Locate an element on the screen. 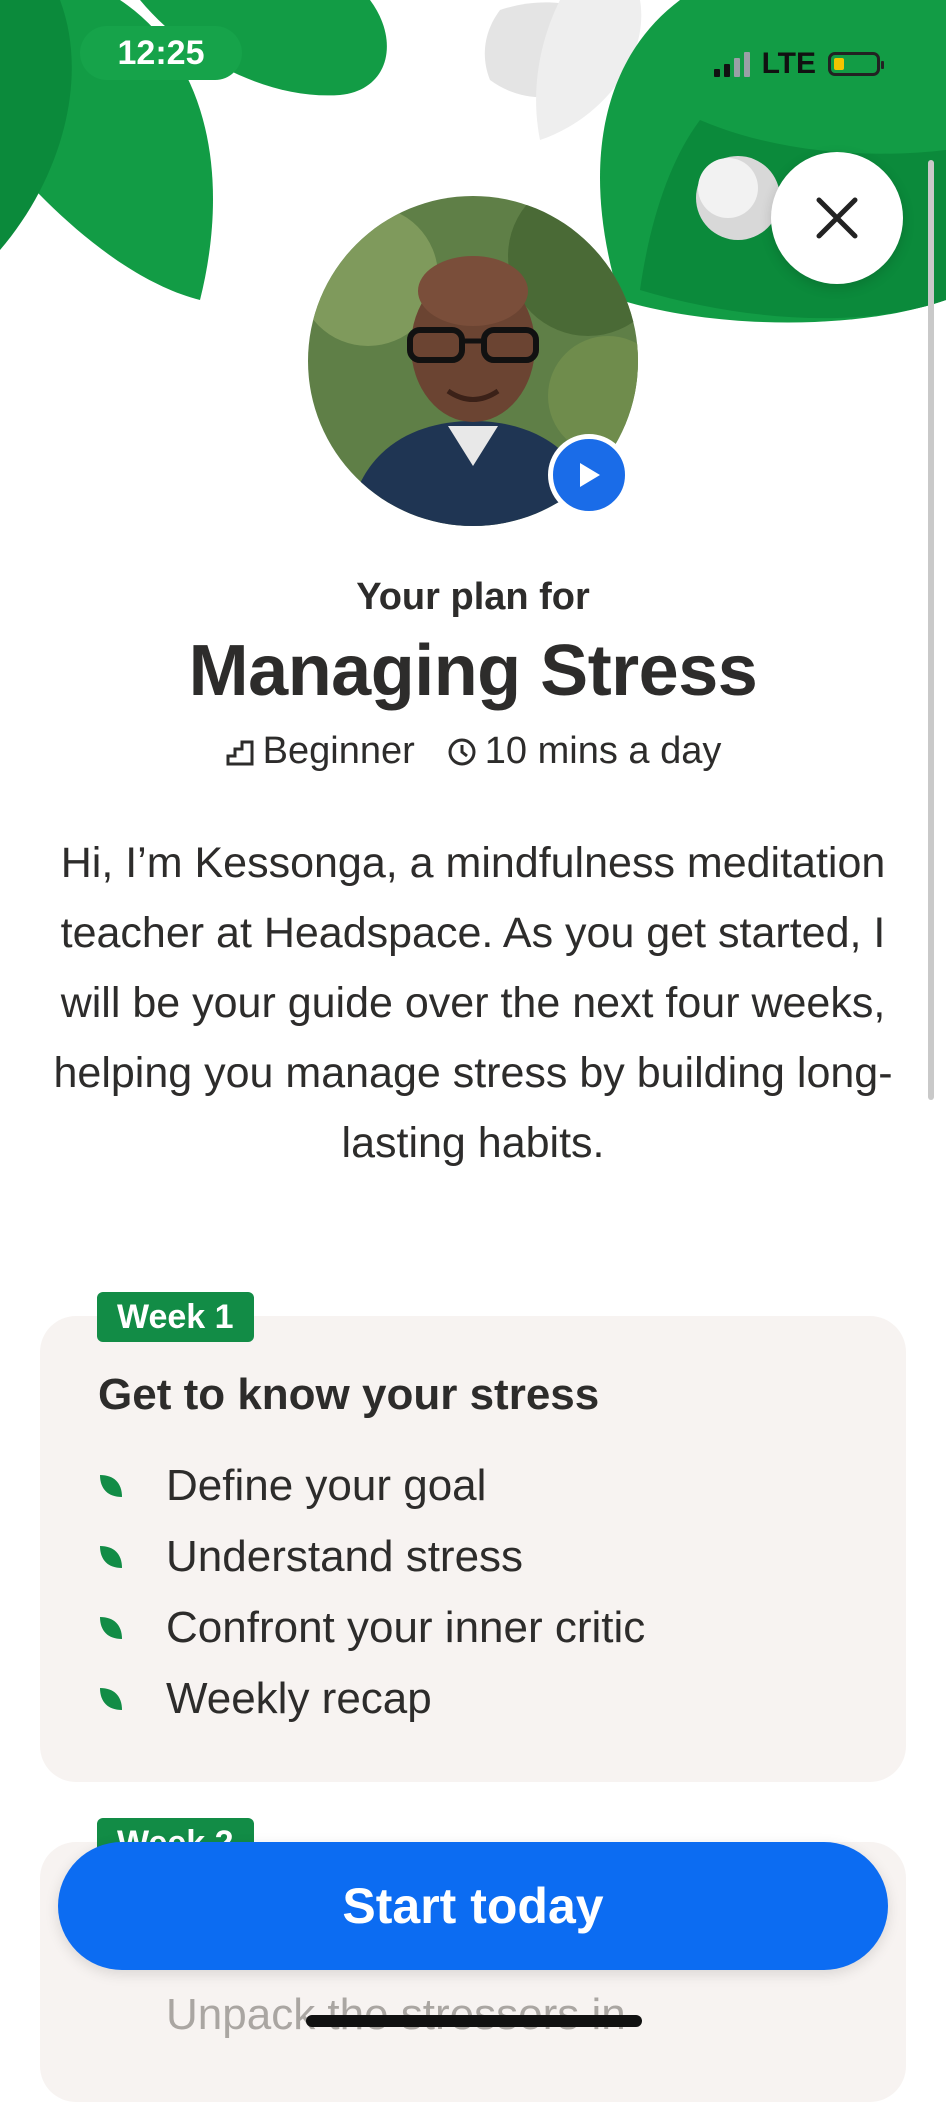 This screenshot has width=946, height=2102. list-item: Define your goal is located at coordinates (371, 1485).